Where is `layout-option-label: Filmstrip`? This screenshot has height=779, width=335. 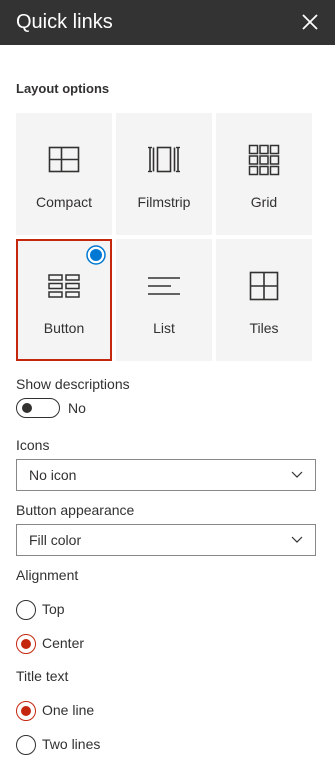
layout-option-label: Filmstrip is located at coordinates (164, 202).